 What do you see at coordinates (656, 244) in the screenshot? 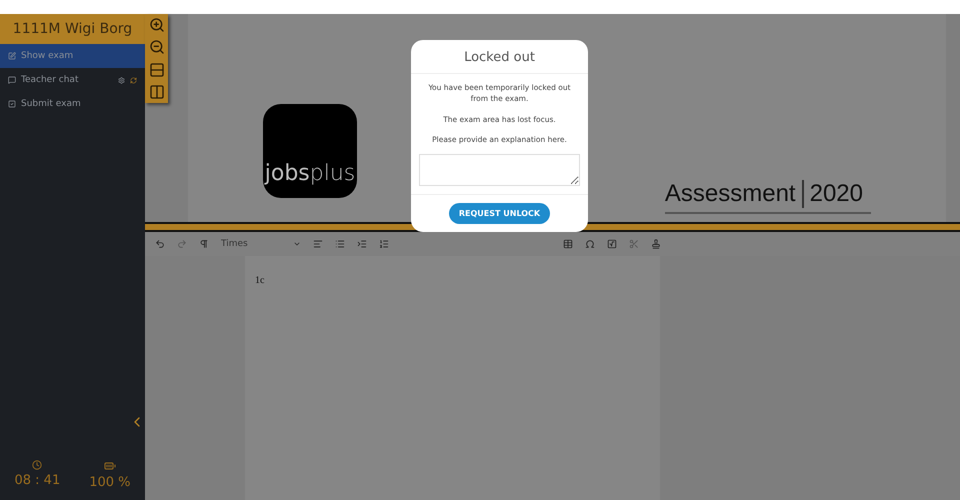
I see `stamp-icon` at bounding box center [656, 244].